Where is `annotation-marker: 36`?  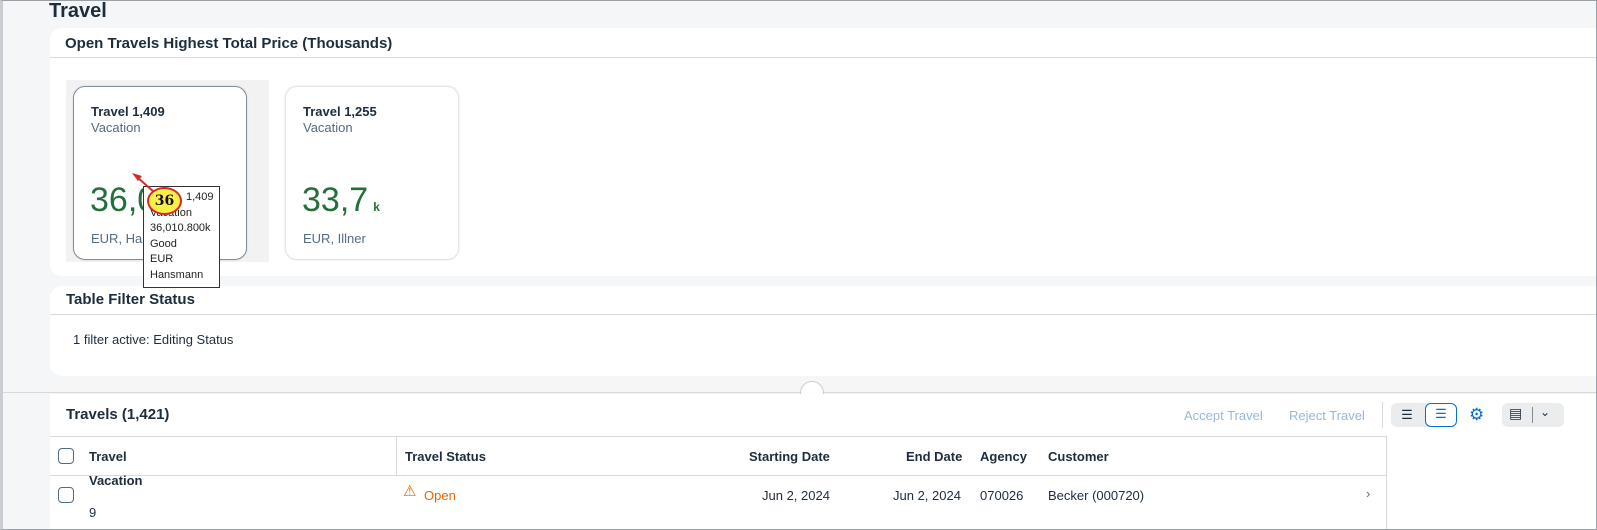 annotation-marker: 36 is located at coordinates (164, 201).